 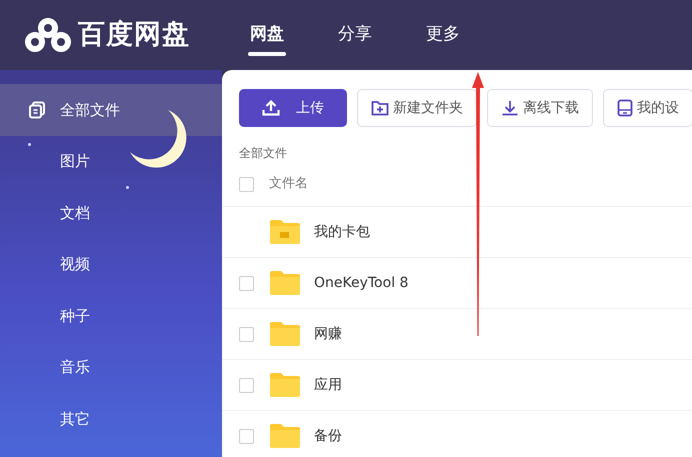 What do you see at coordinates (267, 39) in the screenshot?
I see `nav-tab: 网盘` at bounding box center [267, 39].